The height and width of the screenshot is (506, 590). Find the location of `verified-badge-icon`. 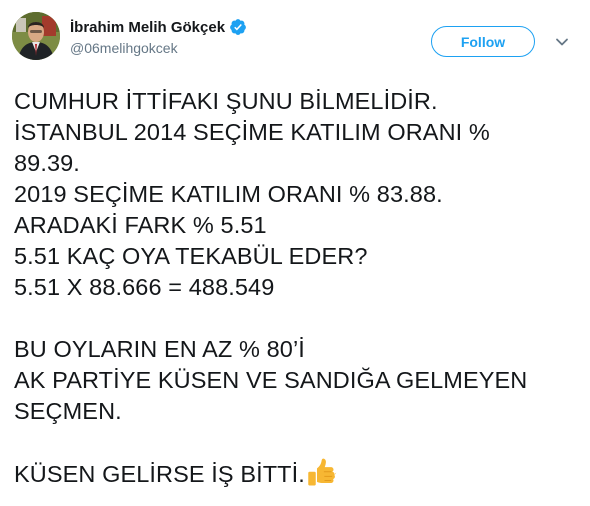

verified-badge-icon is located at coordinates (238, 27).